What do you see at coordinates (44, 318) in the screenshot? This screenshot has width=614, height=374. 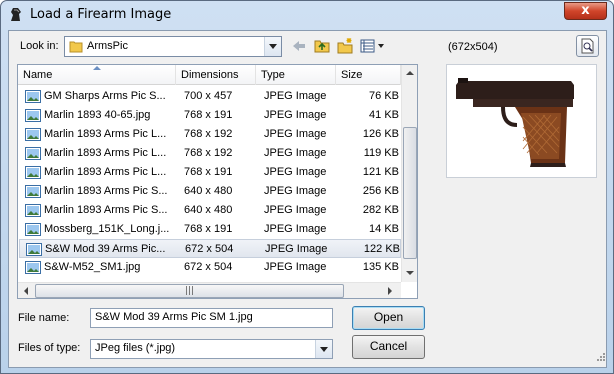 I see `filename-label: File name:` at bounding box center [44, 318].